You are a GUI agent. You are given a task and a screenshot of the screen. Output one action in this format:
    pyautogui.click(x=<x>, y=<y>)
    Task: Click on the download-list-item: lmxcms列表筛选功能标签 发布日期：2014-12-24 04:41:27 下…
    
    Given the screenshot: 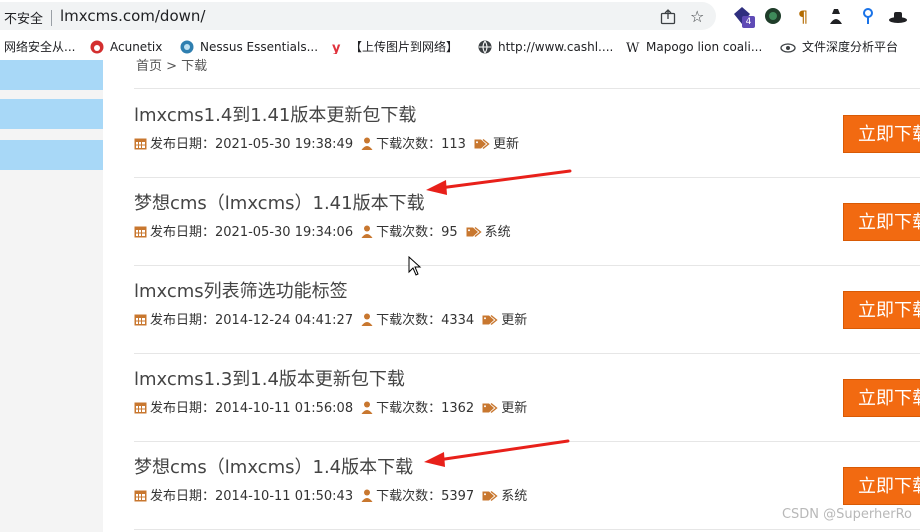 What is the action you would take?
    pyautogui.click(x=527, y=309)
    